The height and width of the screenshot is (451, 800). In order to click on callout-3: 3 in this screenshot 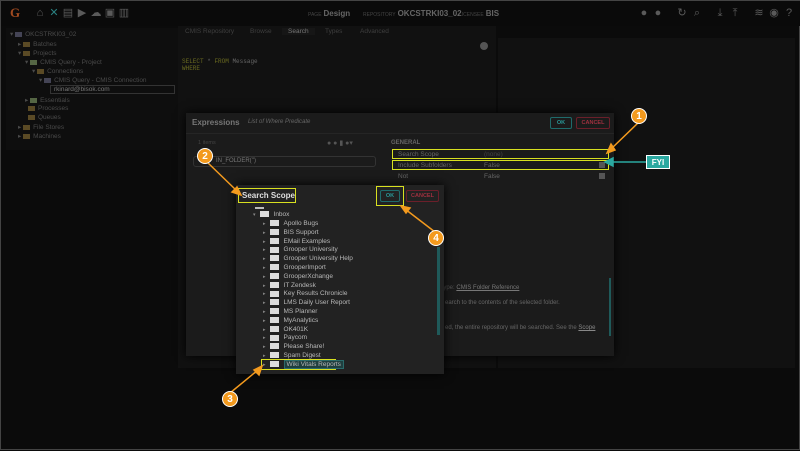, I will do `click(230, 399)`.